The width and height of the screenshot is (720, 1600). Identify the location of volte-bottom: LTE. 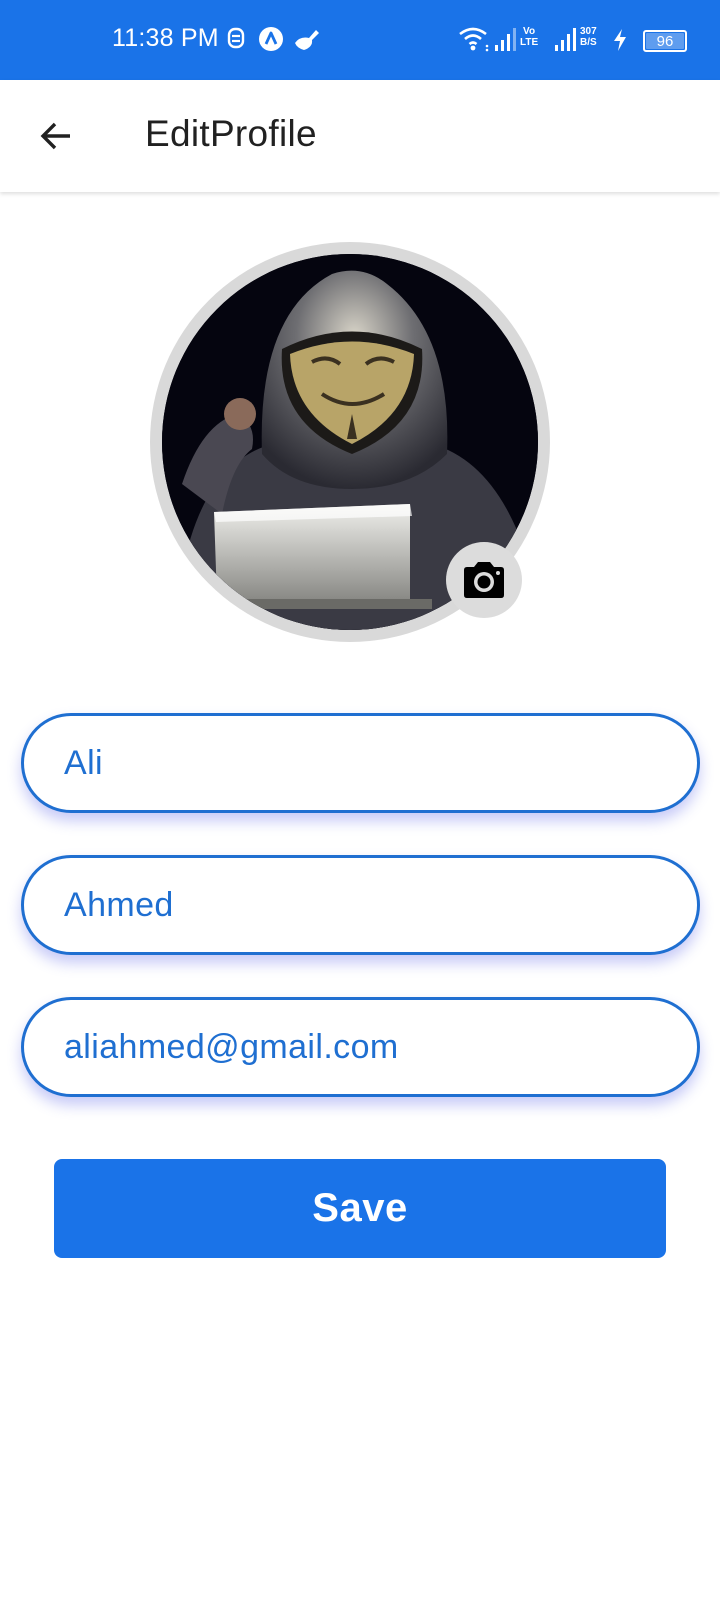
(529, 42).